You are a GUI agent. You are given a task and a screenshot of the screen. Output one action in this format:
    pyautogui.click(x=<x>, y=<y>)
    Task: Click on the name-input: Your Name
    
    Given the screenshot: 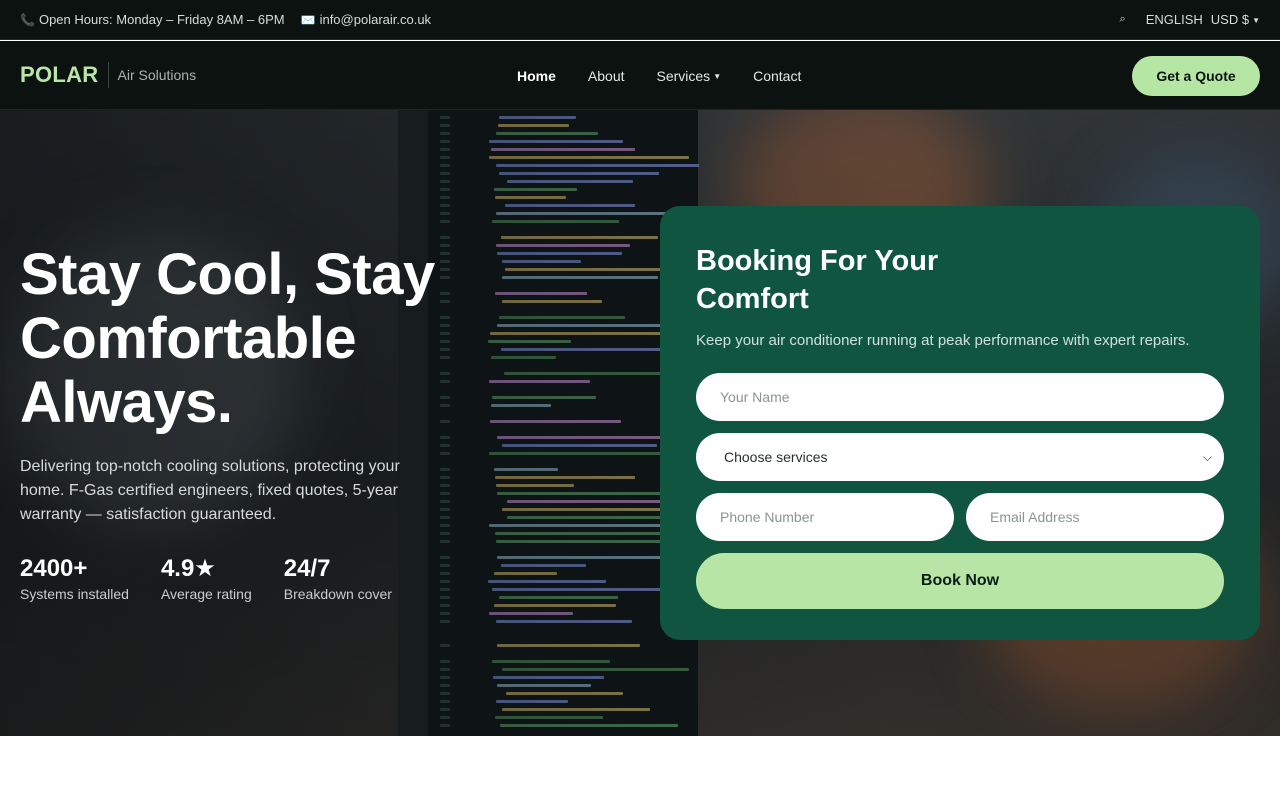 What is the action you would take?
    pyautogui.click(x=960, y=397)
    